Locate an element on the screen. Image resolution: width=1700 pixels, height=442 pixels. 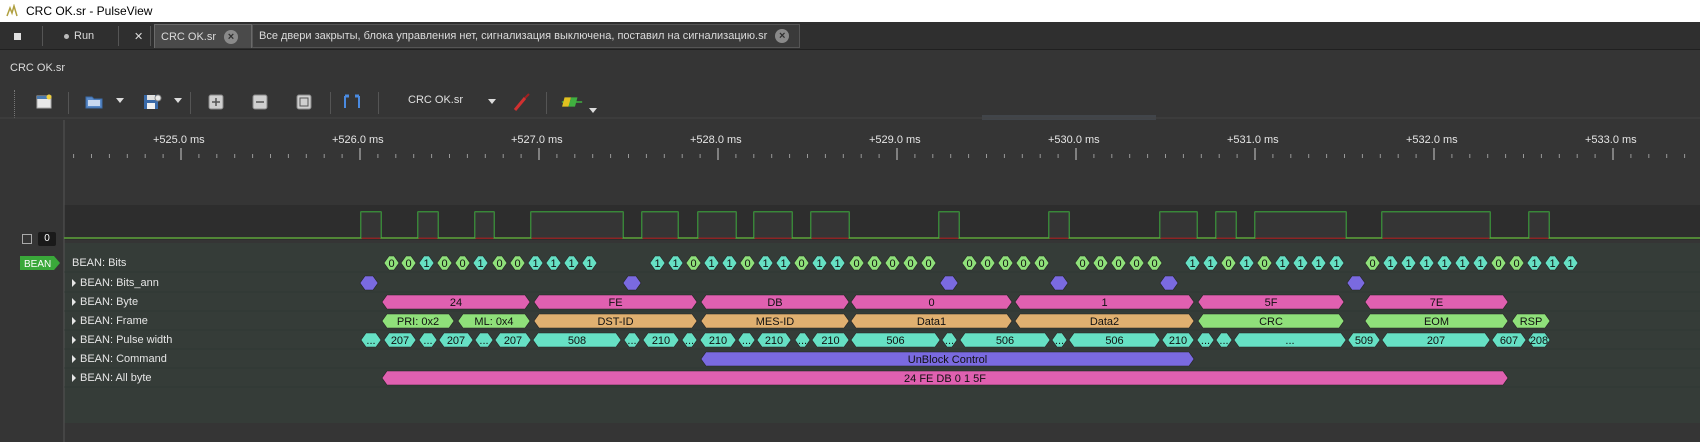
cursor-button is located at coordinates (352, 102).